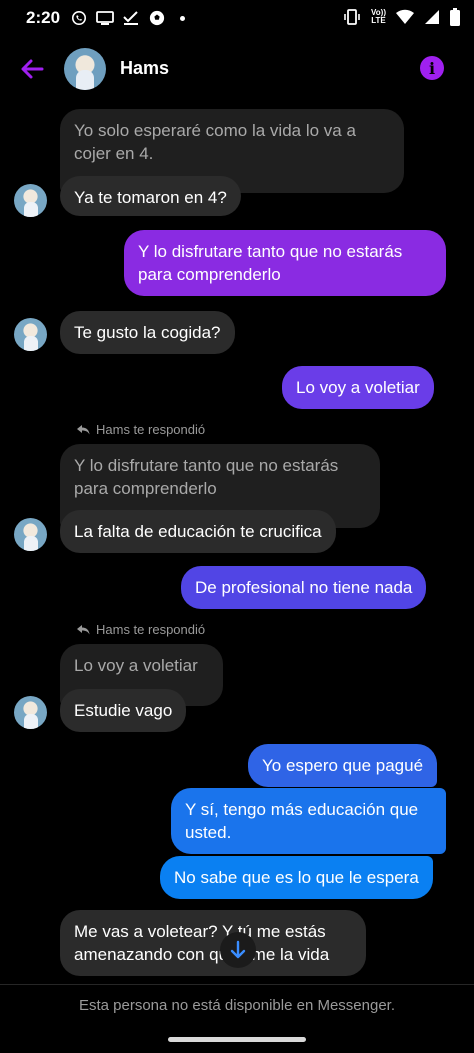 Image resolution: width=474 pixels, height=1053 pixels. I want to click on soccer-ball-icon, so click(157, 18).